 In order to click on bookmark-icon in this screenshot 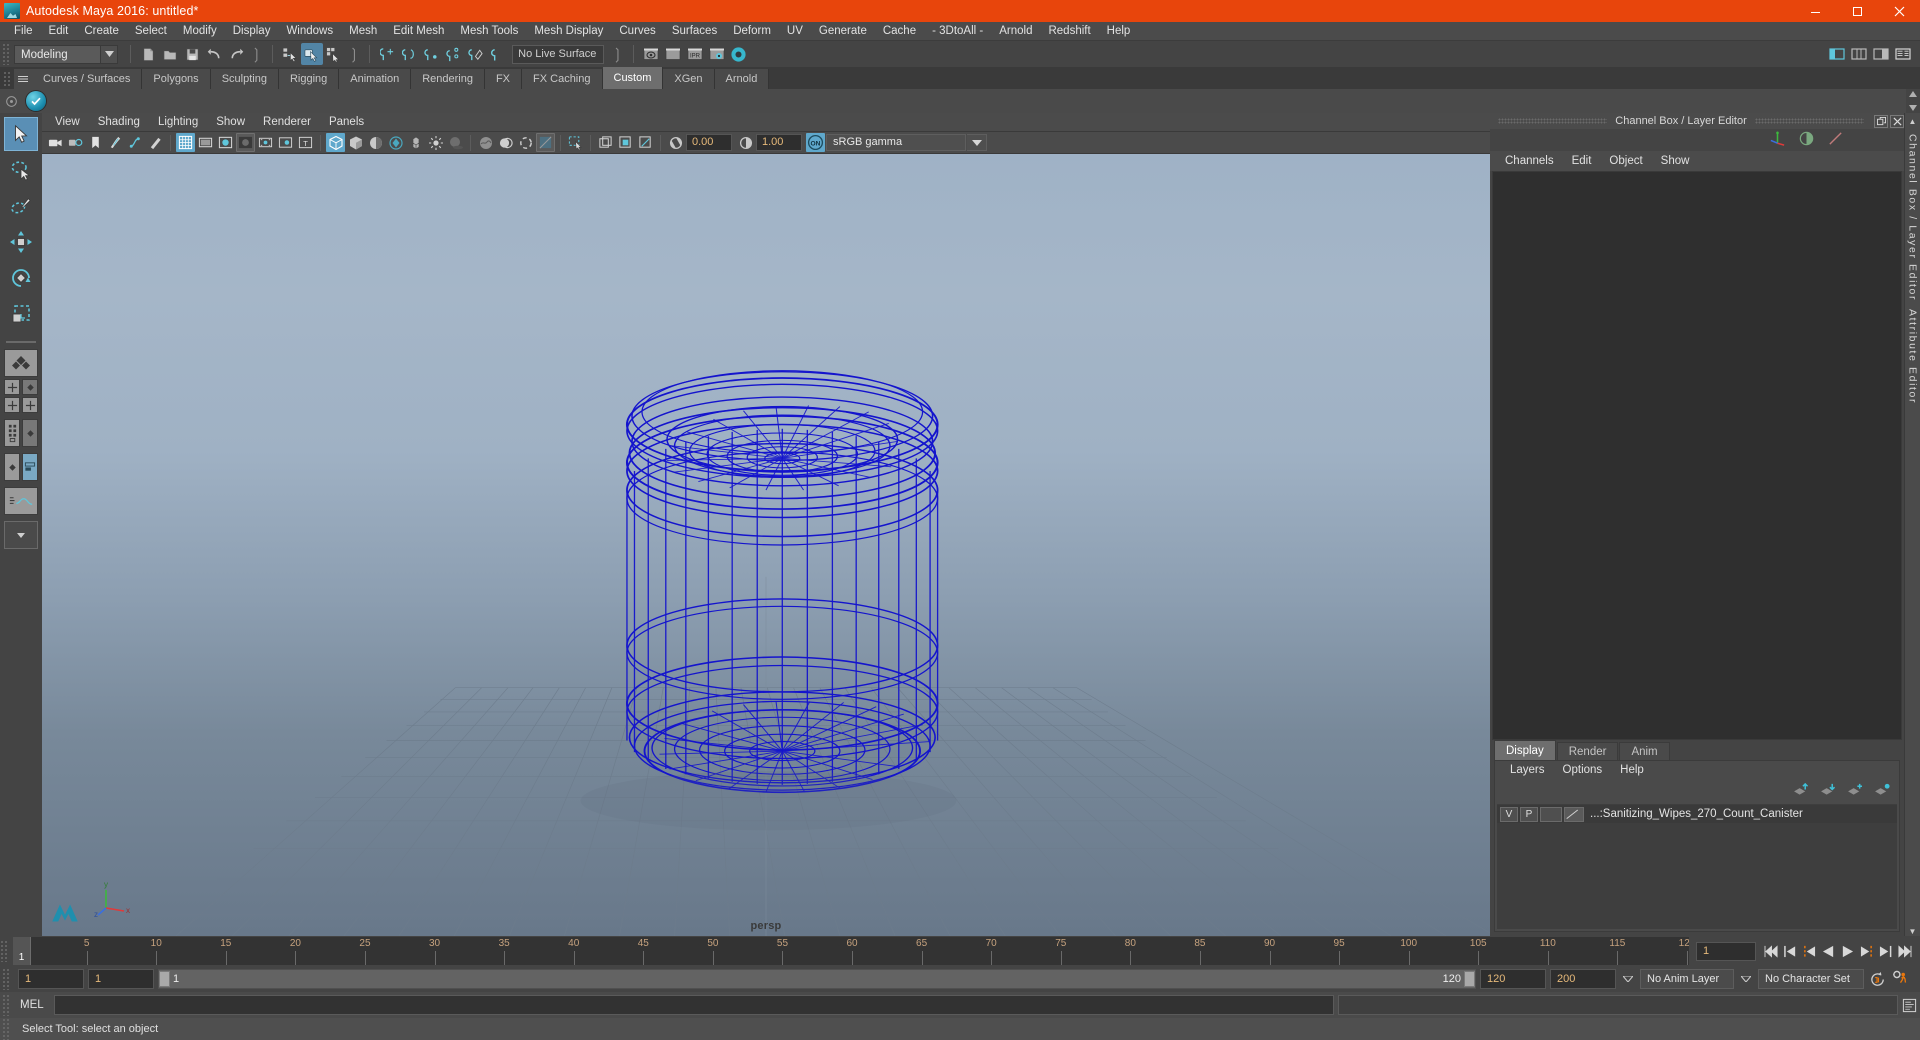, I will do `click(95, 142)`.